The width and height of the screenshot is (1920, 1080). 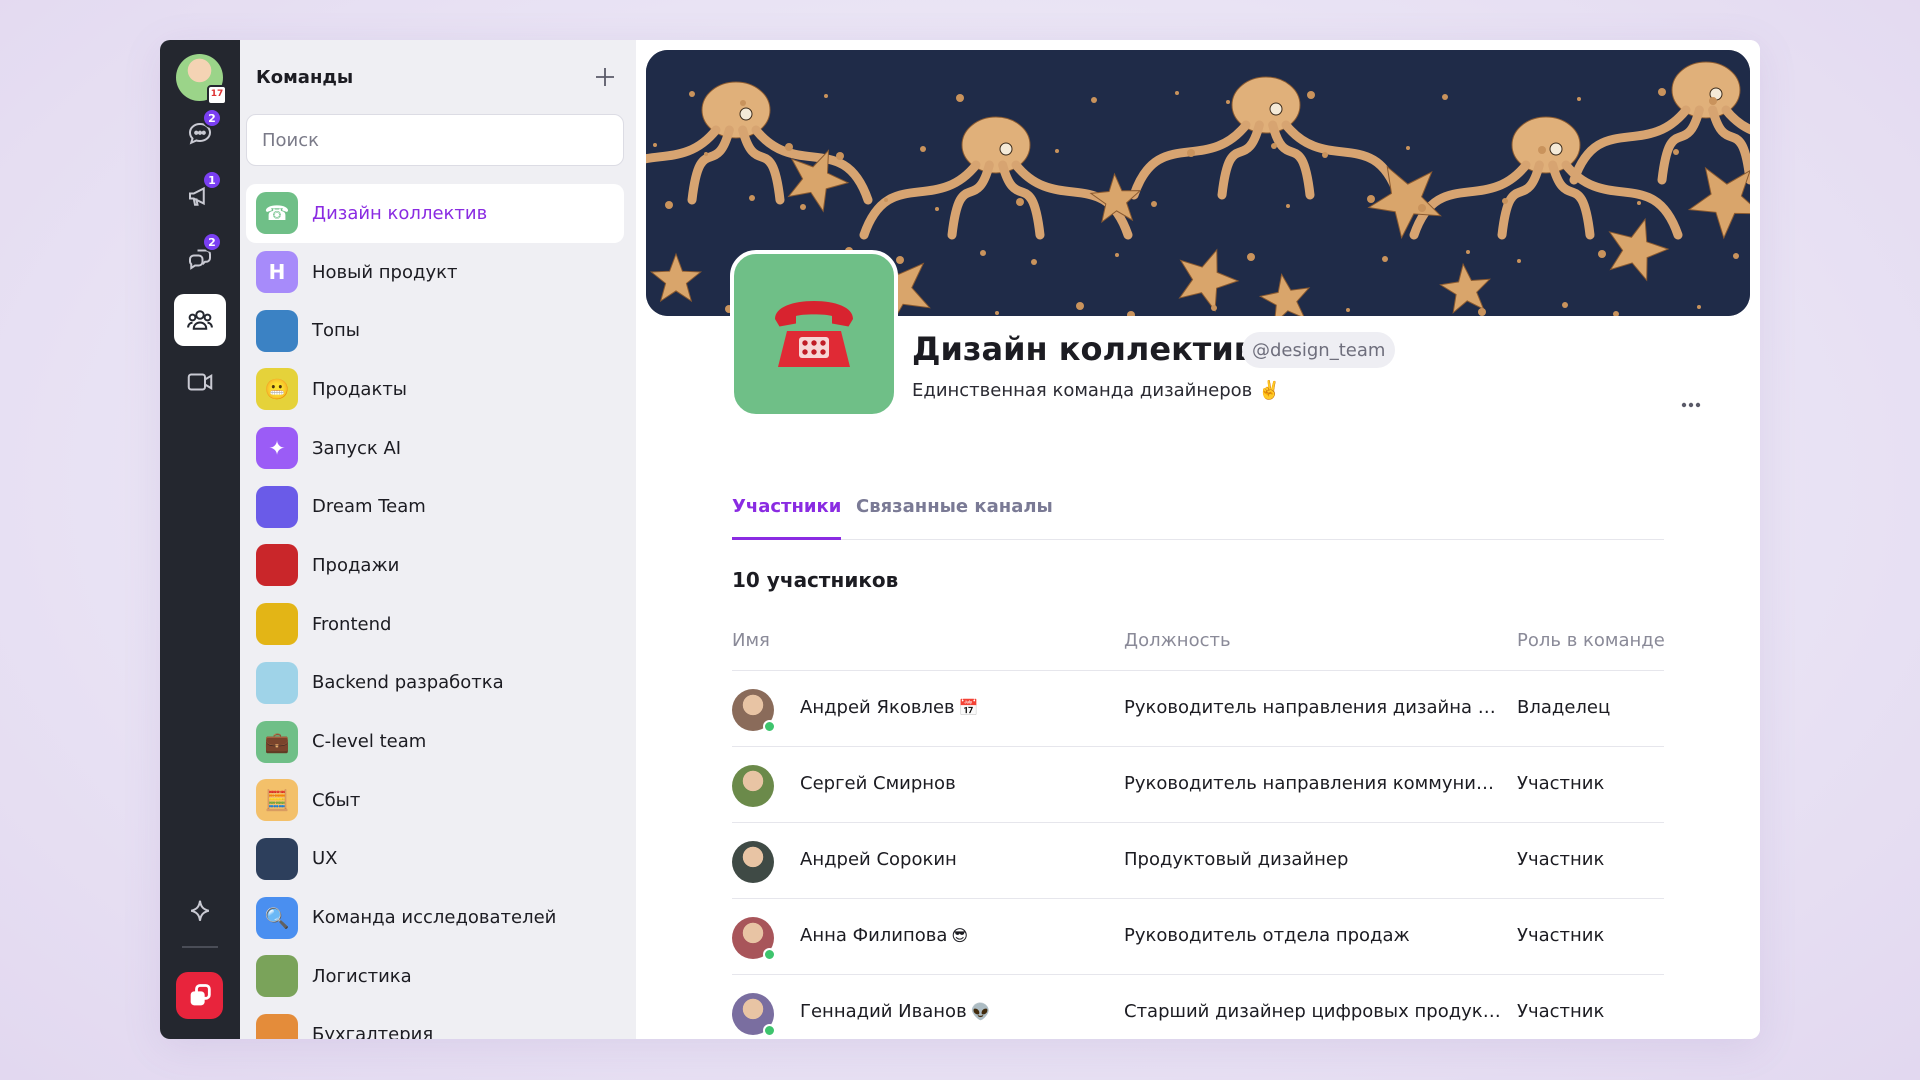 What do you see at coordinates (814, 334) in the screenshot?
I see `team-avatar` at bounding box center [814, 334].